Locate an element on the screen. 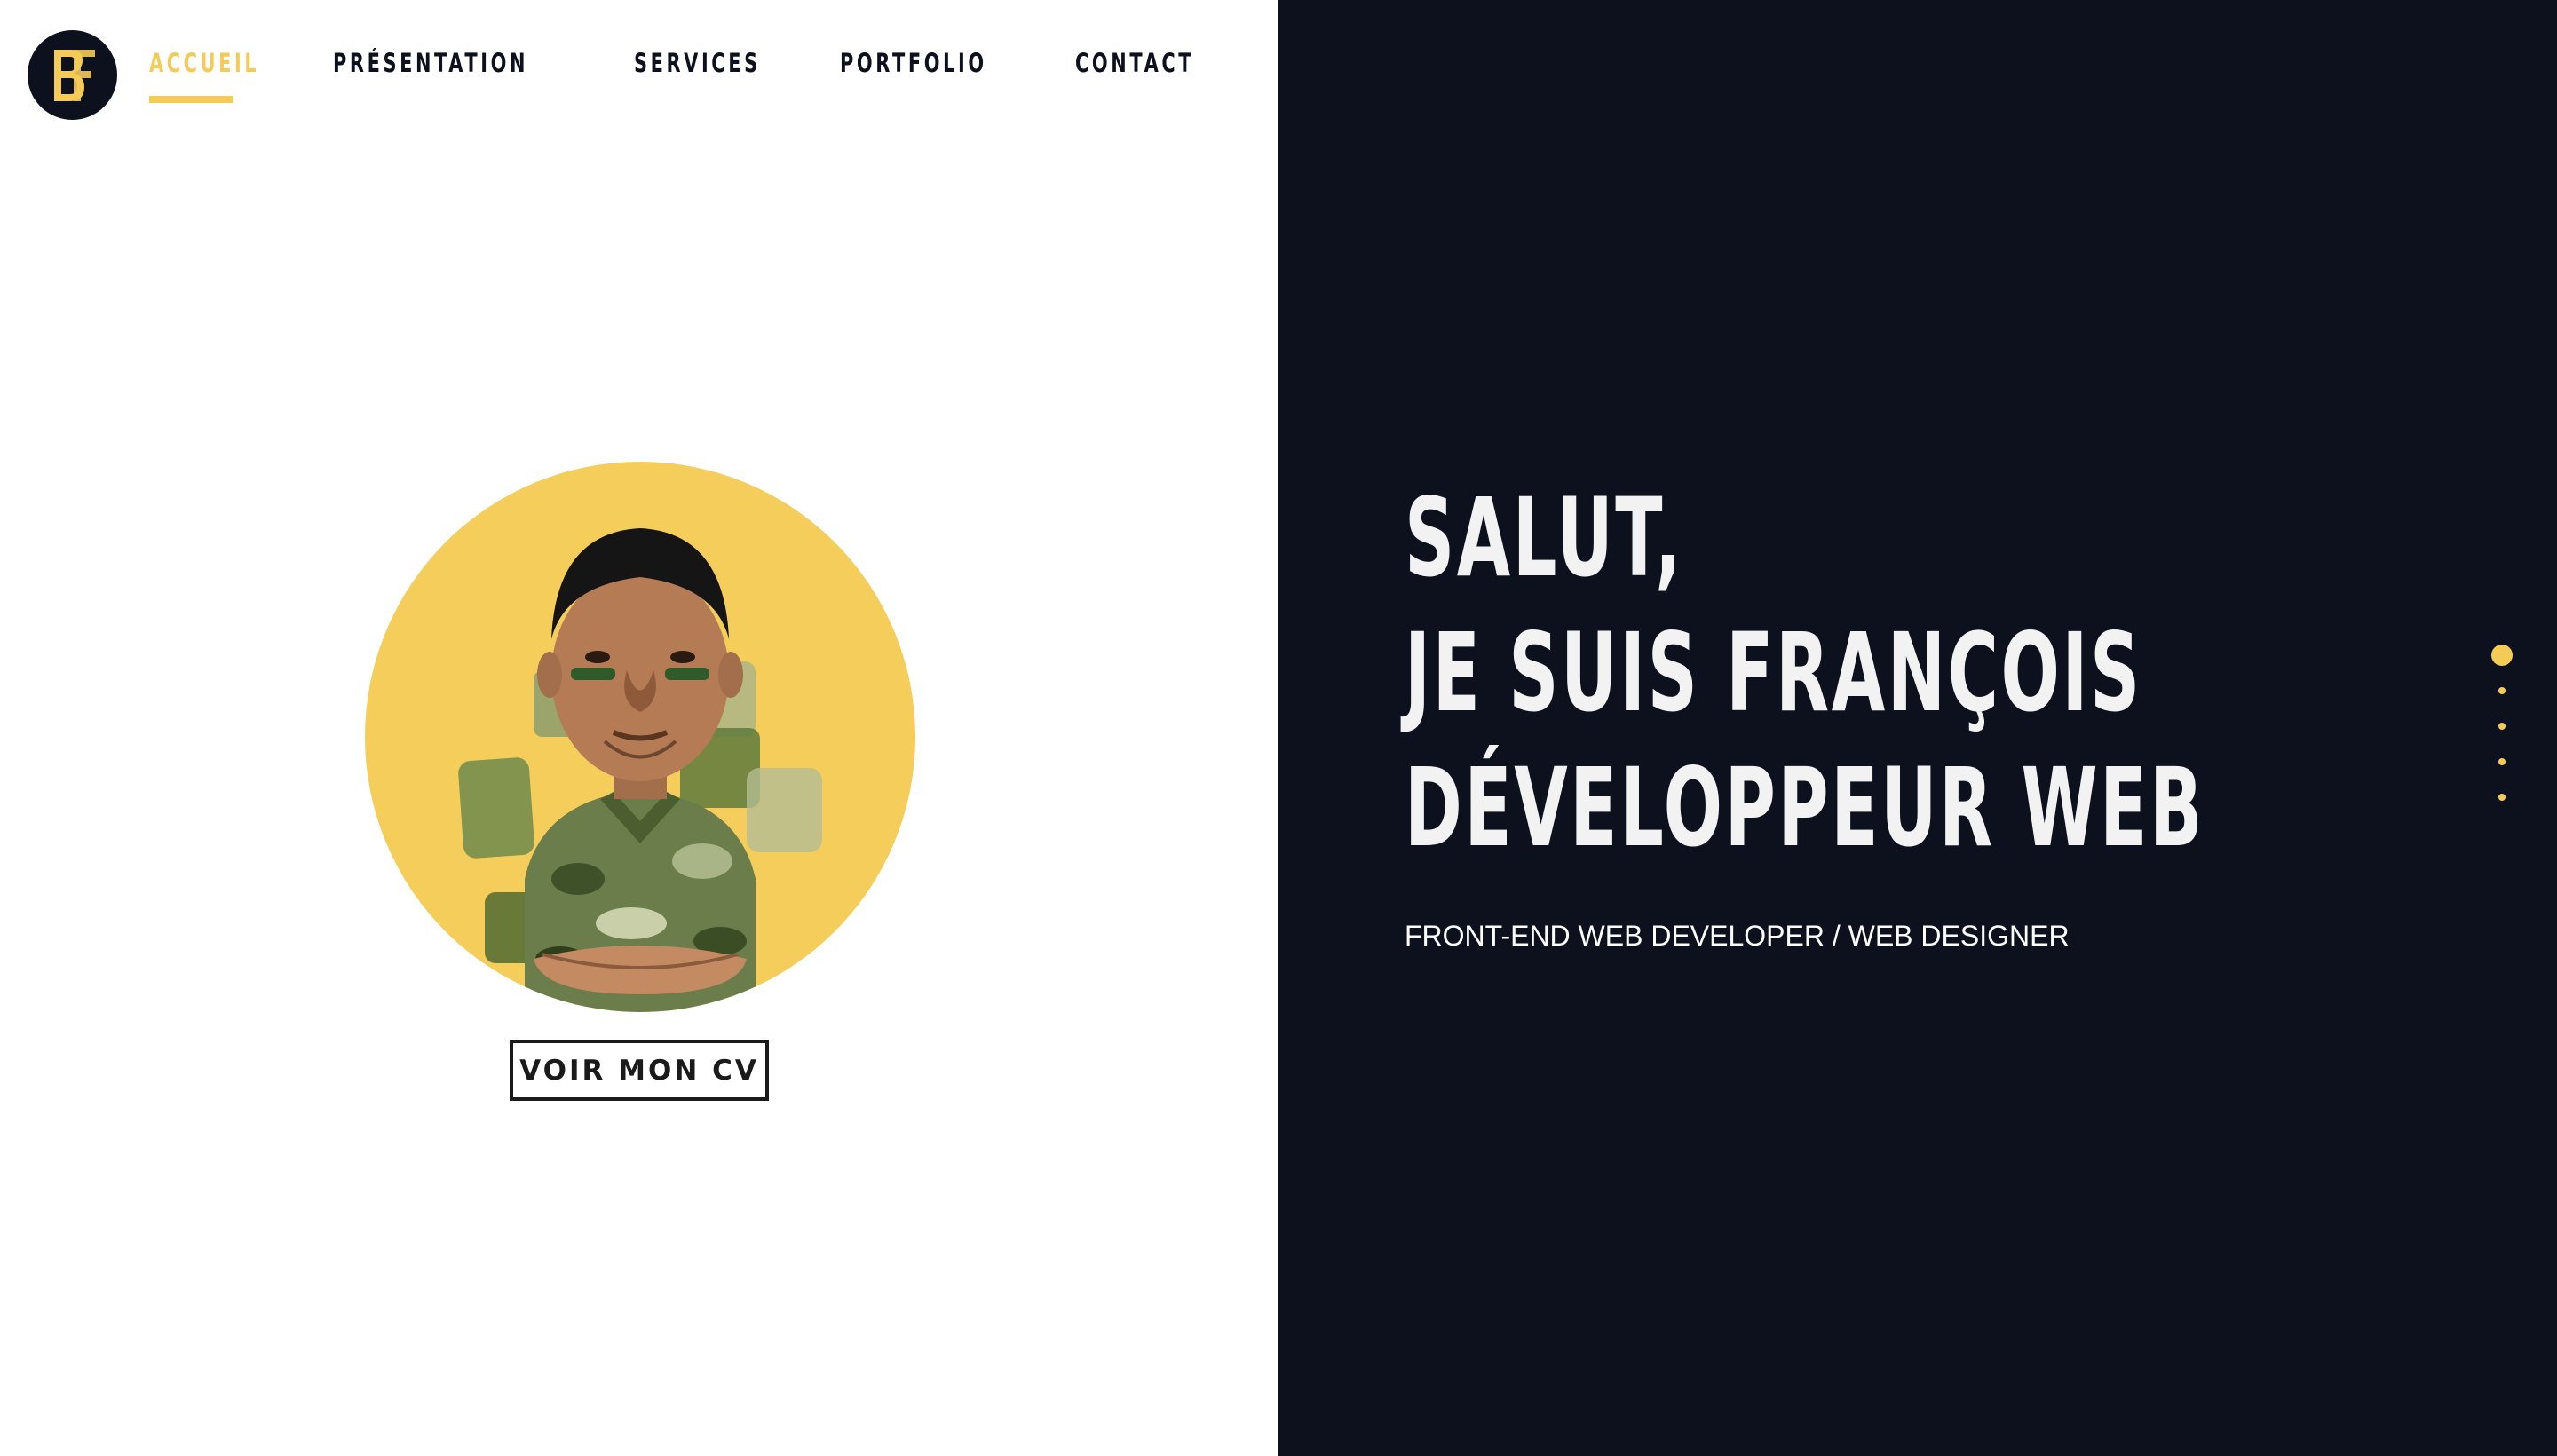 This screenshot has height=1456, width=2557. cartoon-avatar-portrait-icon is located at coordinates (640, 770).